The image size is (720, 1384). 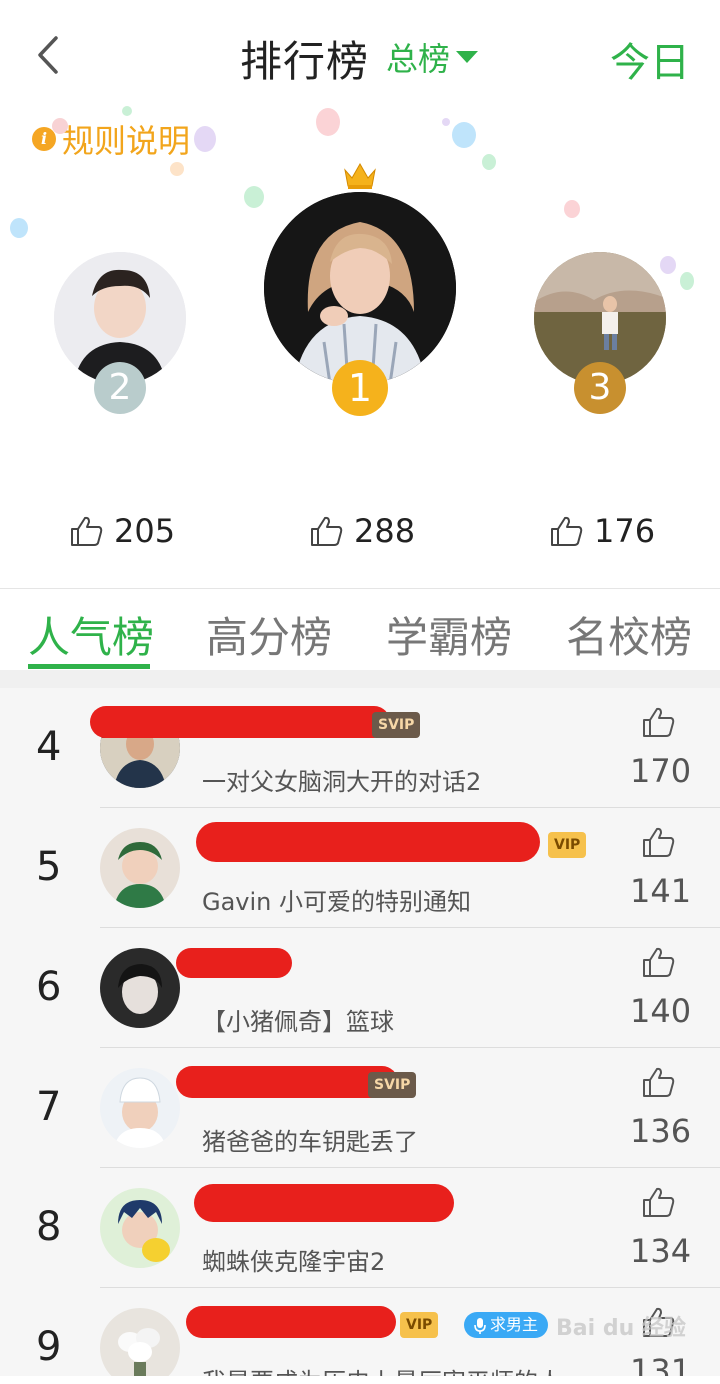 I want to click on like-count: 134, so click(x=661, y=1251).